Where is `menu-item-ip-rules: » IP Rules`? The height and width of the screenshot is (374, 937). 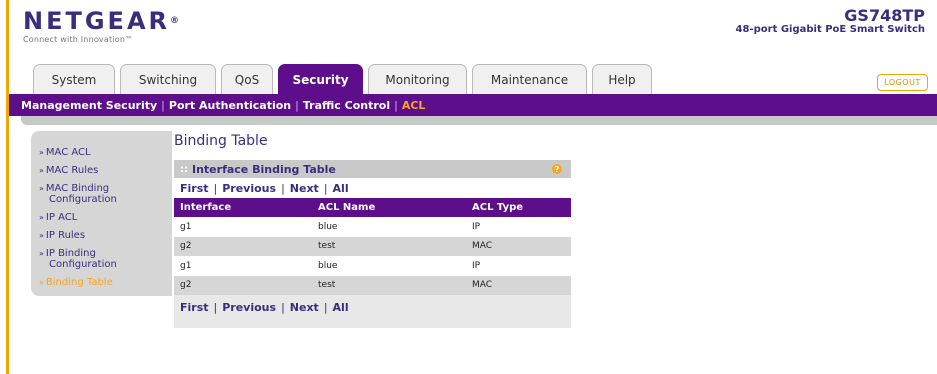 menu-item-ip-rules: » IP Rules is located at coordinates (105, 235).